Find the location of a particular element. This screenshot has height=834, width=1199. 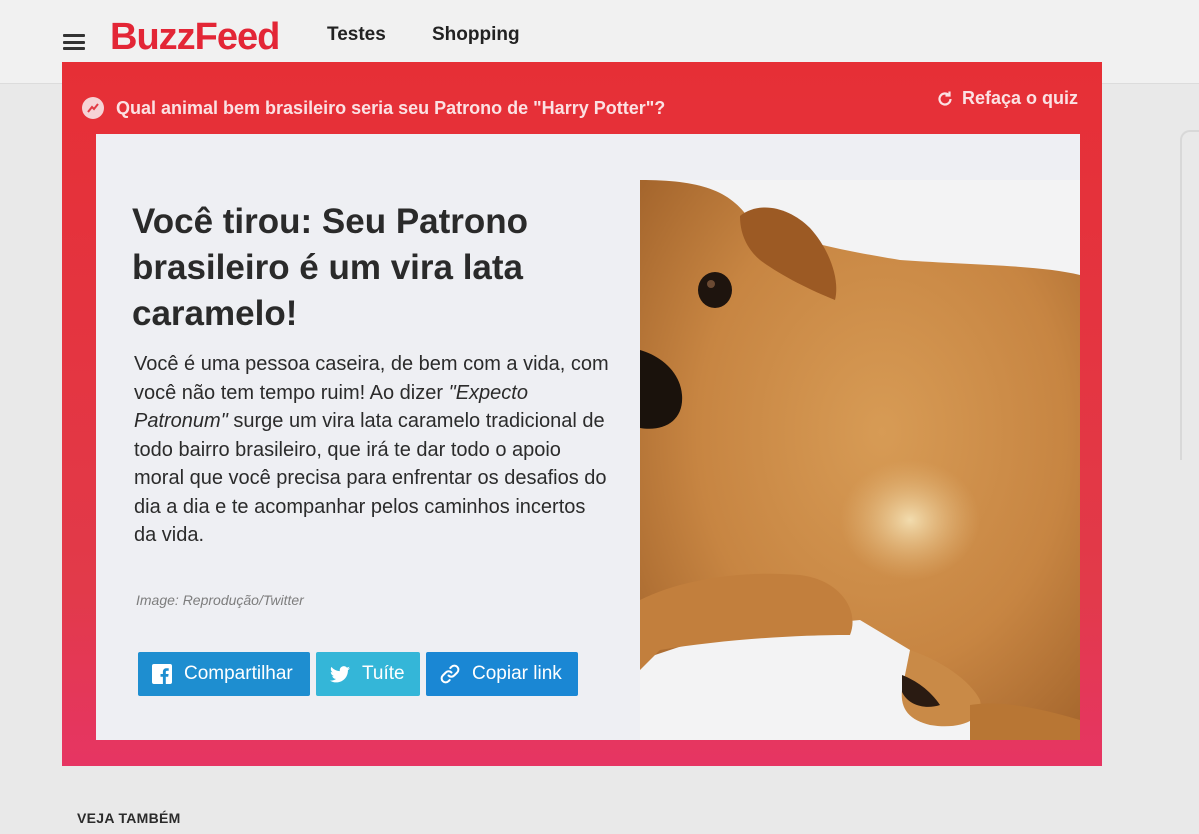

twitter-icon is located at coordinates (340, 674).